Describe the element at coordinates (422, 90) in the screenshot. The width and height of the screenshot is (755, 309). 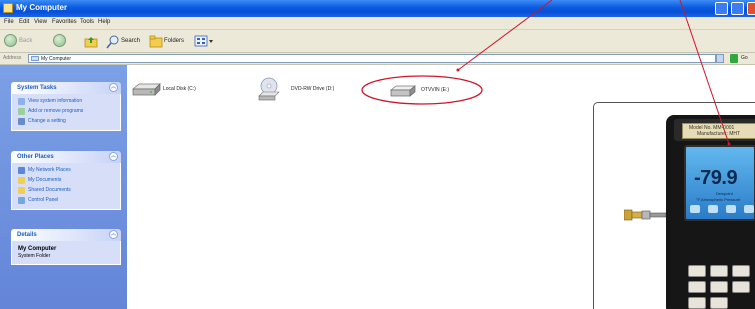
I see `highlight-ellipse` at that location.